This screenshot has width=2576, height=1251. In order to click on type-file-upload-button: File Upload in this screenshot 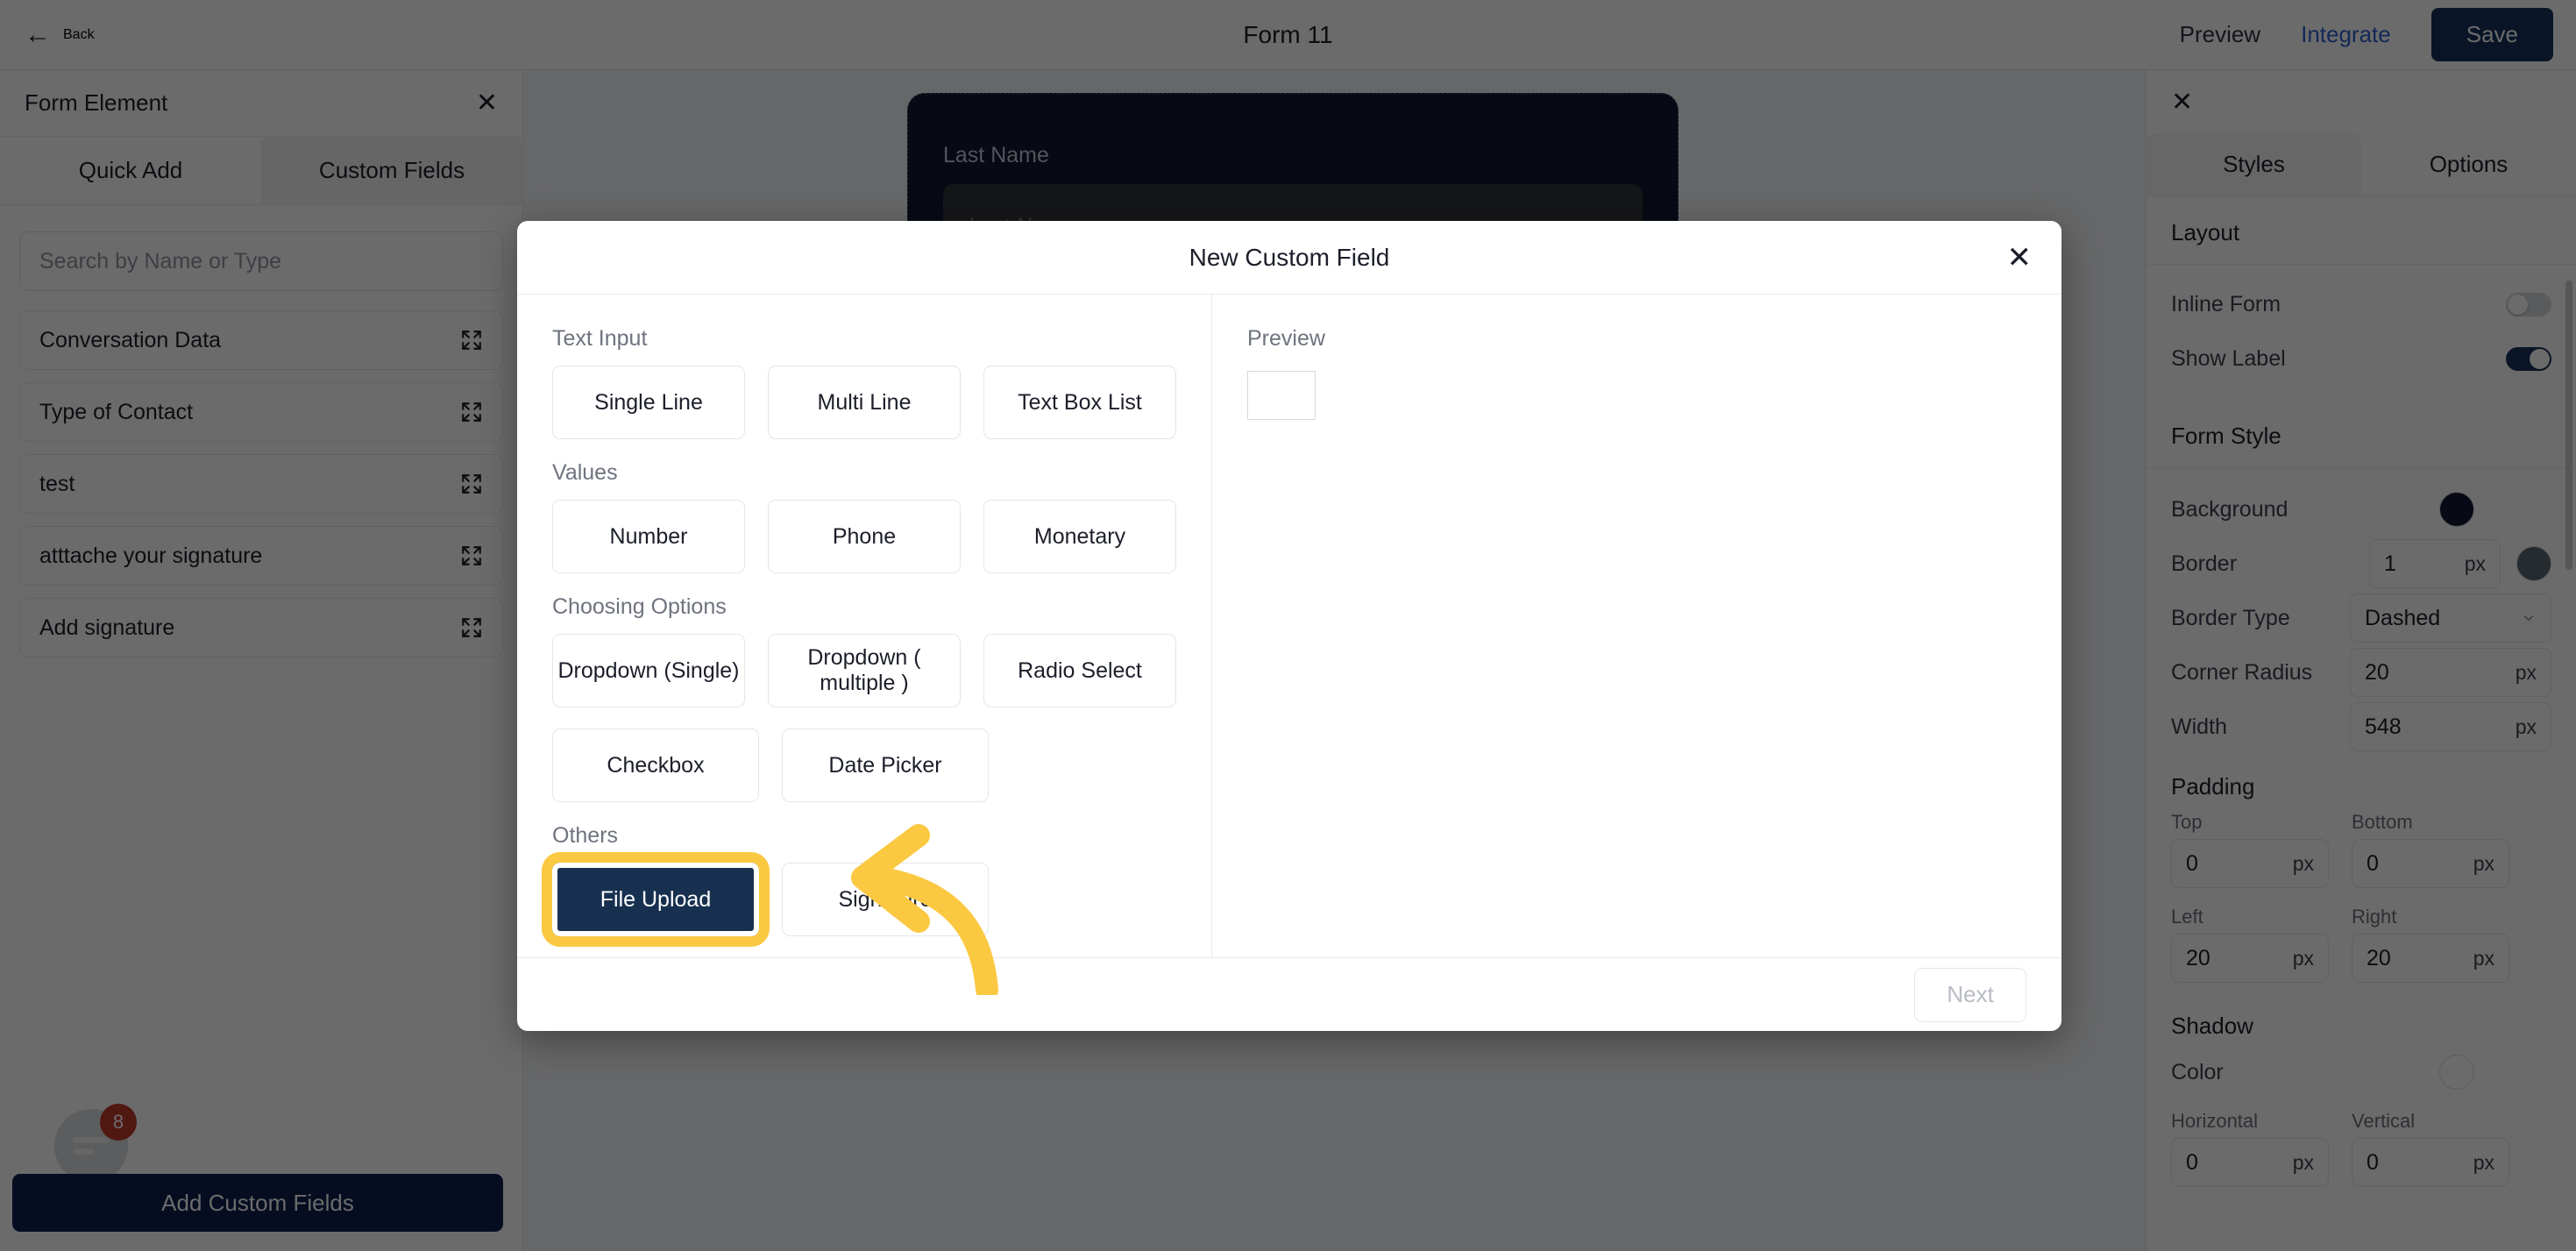, I will do `click(655, 899)`.